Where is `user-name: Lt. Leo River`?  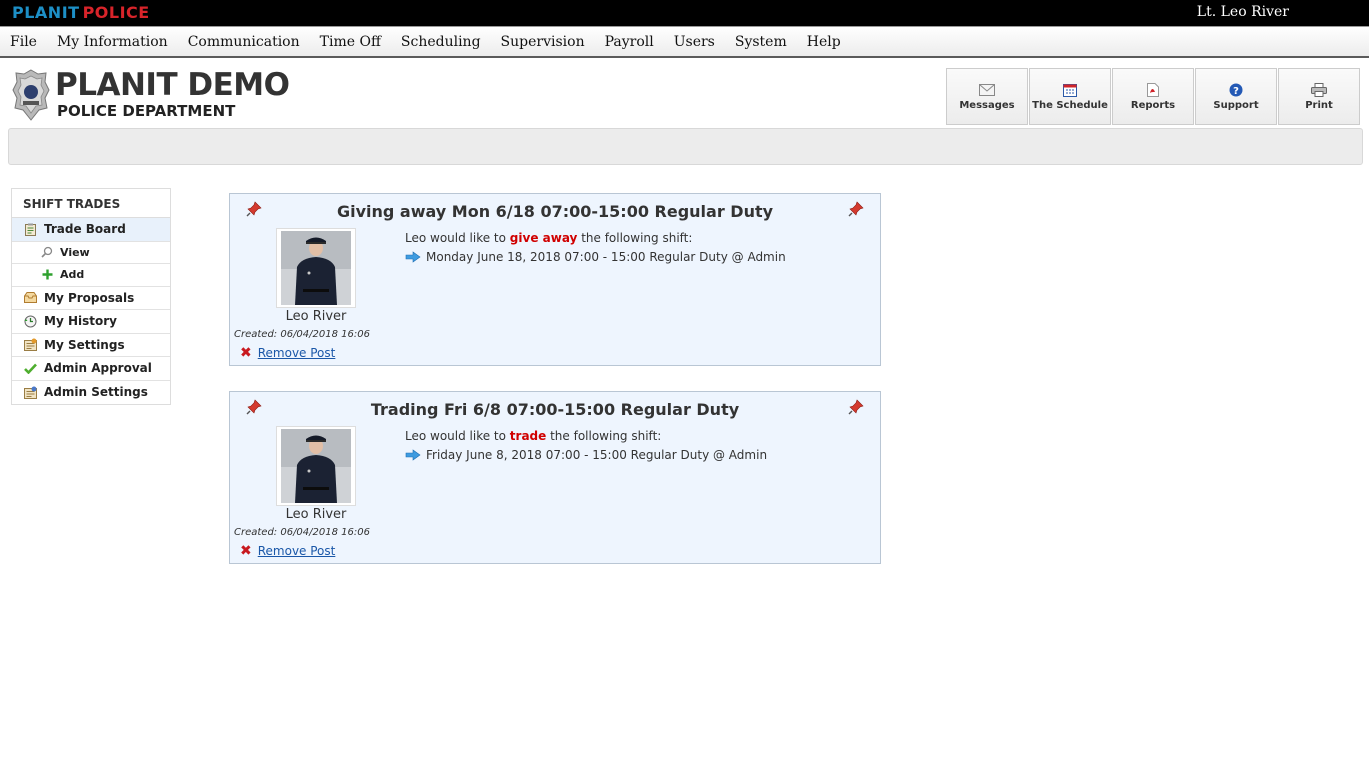
user-name: Lt. Leo River is located at coordinates (1243, 12).